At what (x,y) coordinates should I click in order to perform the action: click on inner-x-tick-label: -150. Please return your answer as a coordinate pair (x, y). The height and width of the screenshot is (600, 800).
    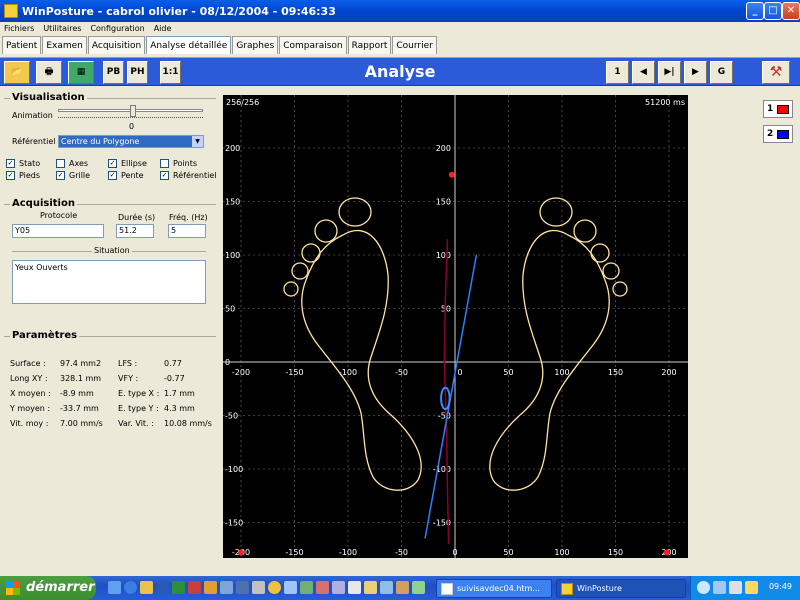
    Looking at the image, I should click on (294, 372).